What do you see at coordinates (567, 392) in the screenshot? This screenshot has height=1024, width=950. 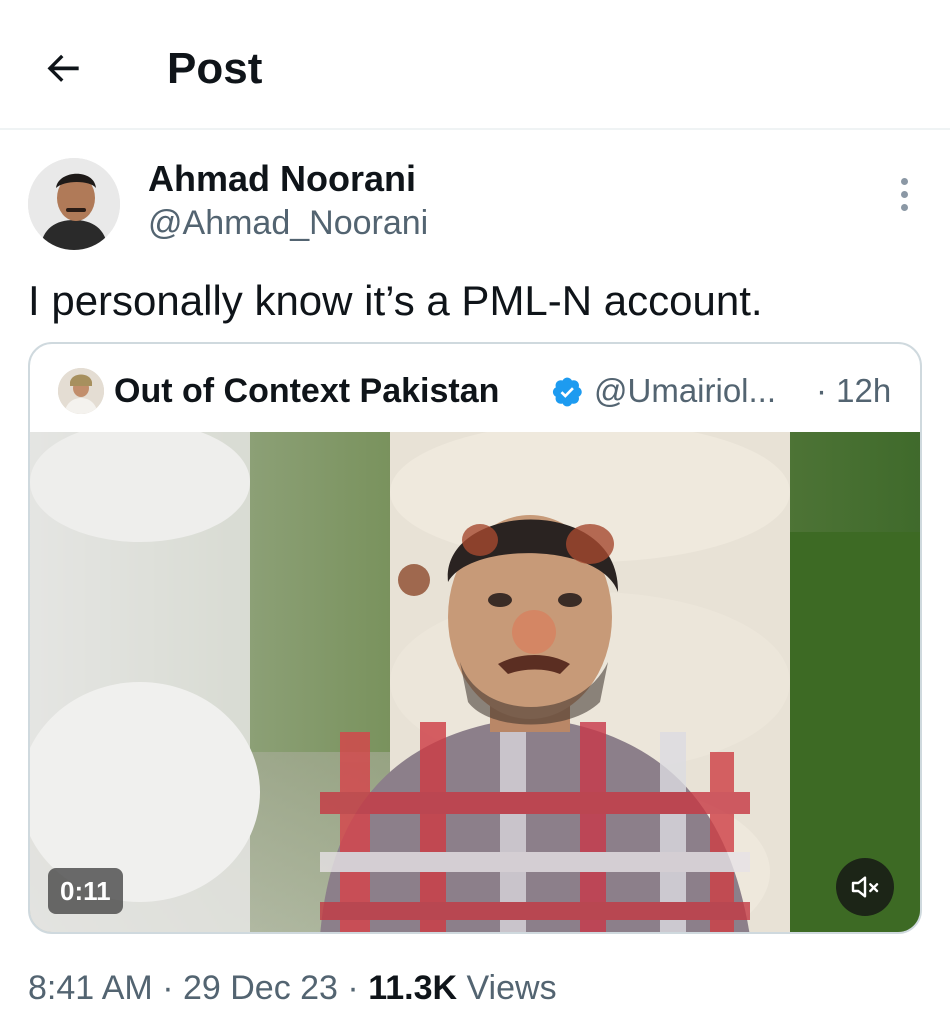 I see `verified-badge-icon` at bounding box center [567, 392].